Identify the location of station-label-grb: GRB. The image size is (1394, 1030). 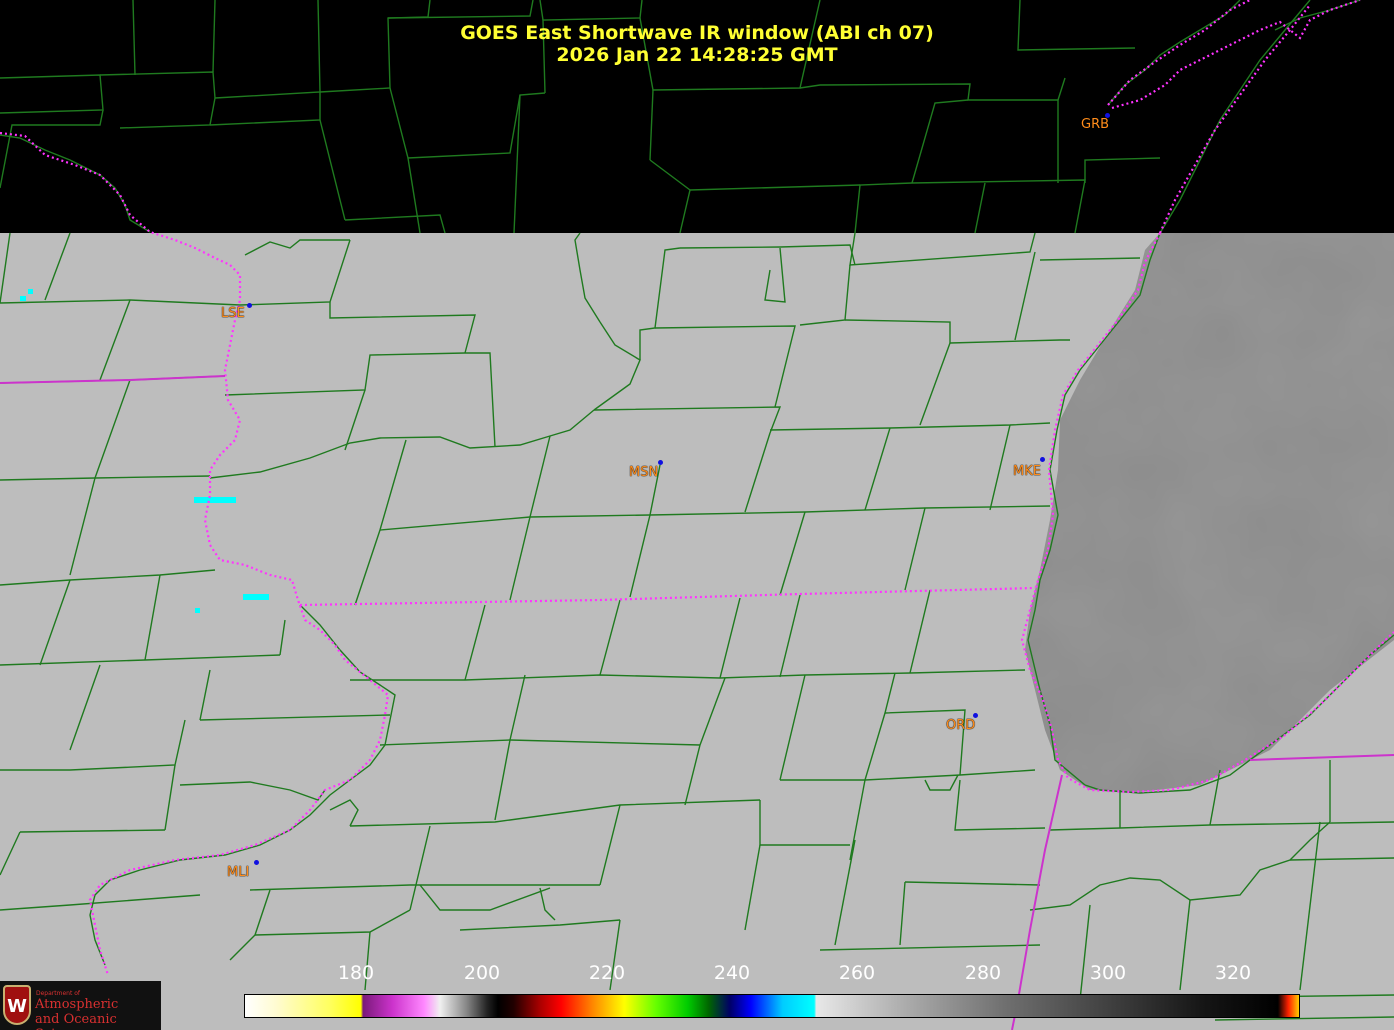
(1095, 124).